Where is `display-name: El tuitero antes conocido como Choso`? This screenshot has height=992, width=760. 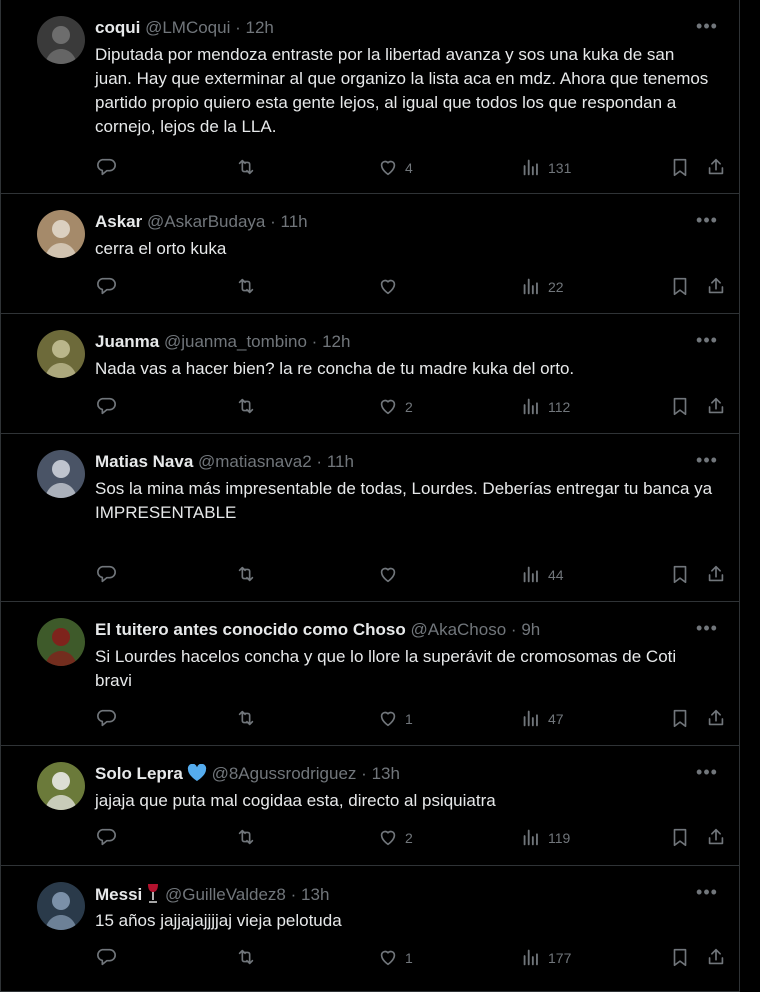 display-name: El tuitero antes conocido como Choso is located at coordinates (250, 629).